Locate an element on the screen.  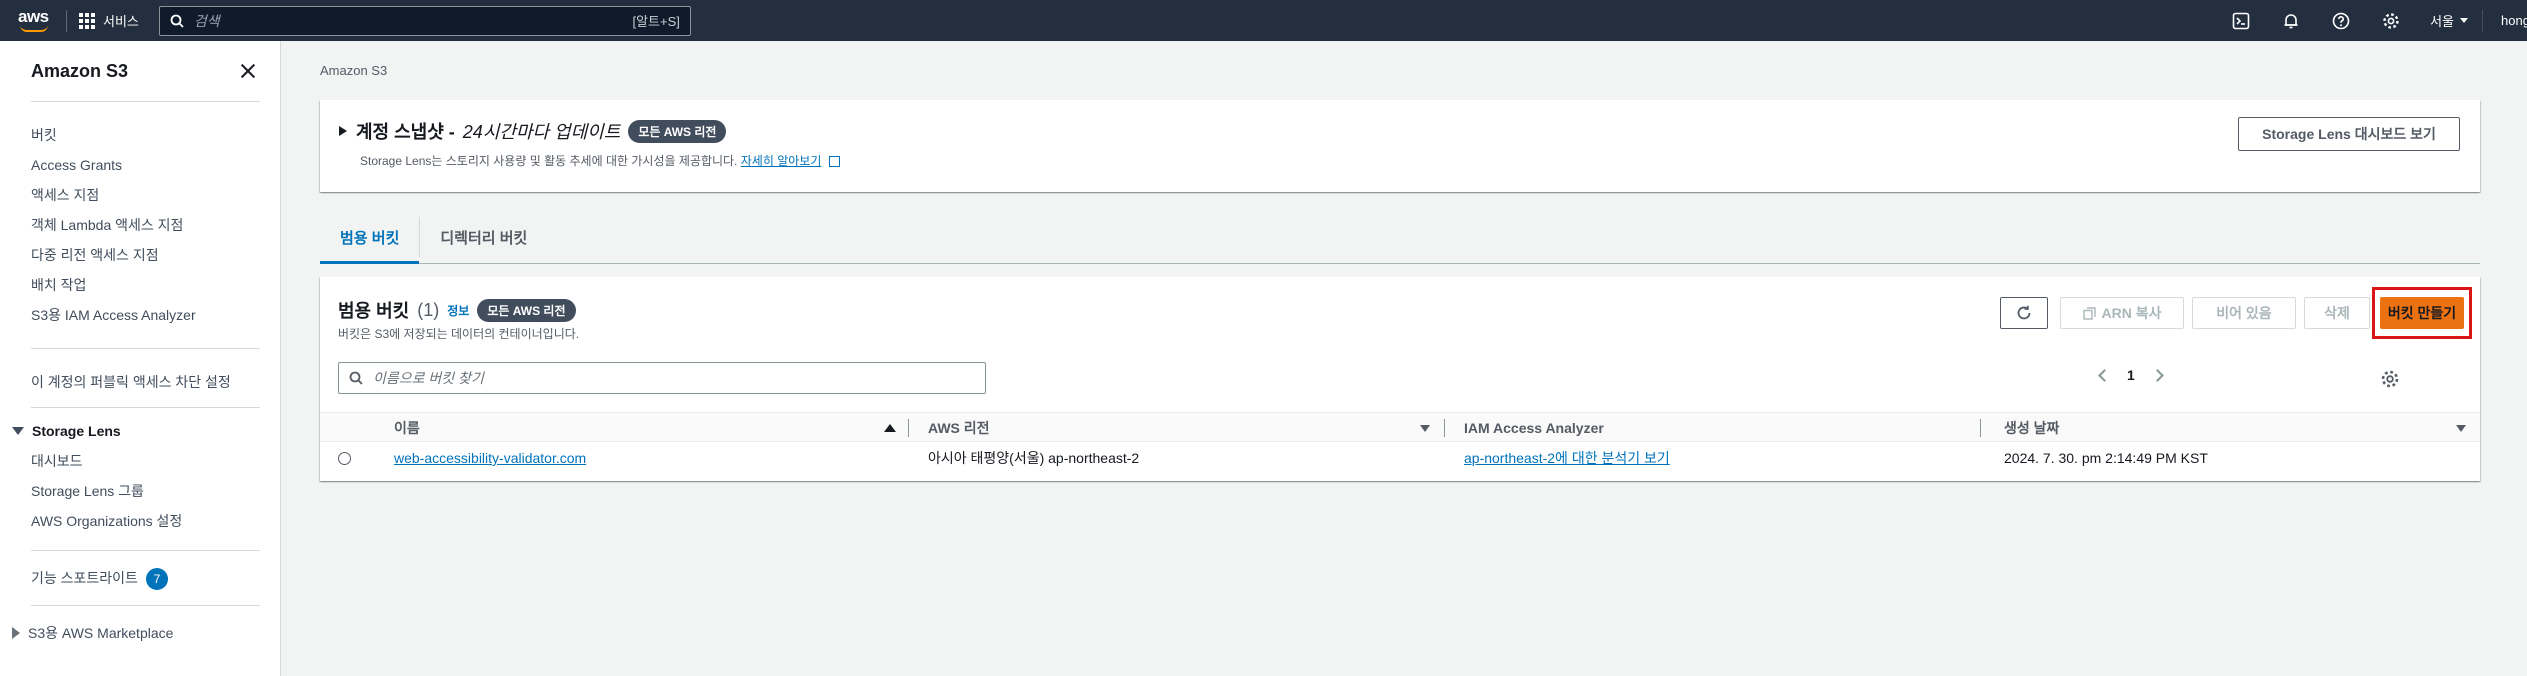
buckets-header: 범용 버킷 (1) 정보 모든 AWS 리전 is located at coordinates (457, 310).